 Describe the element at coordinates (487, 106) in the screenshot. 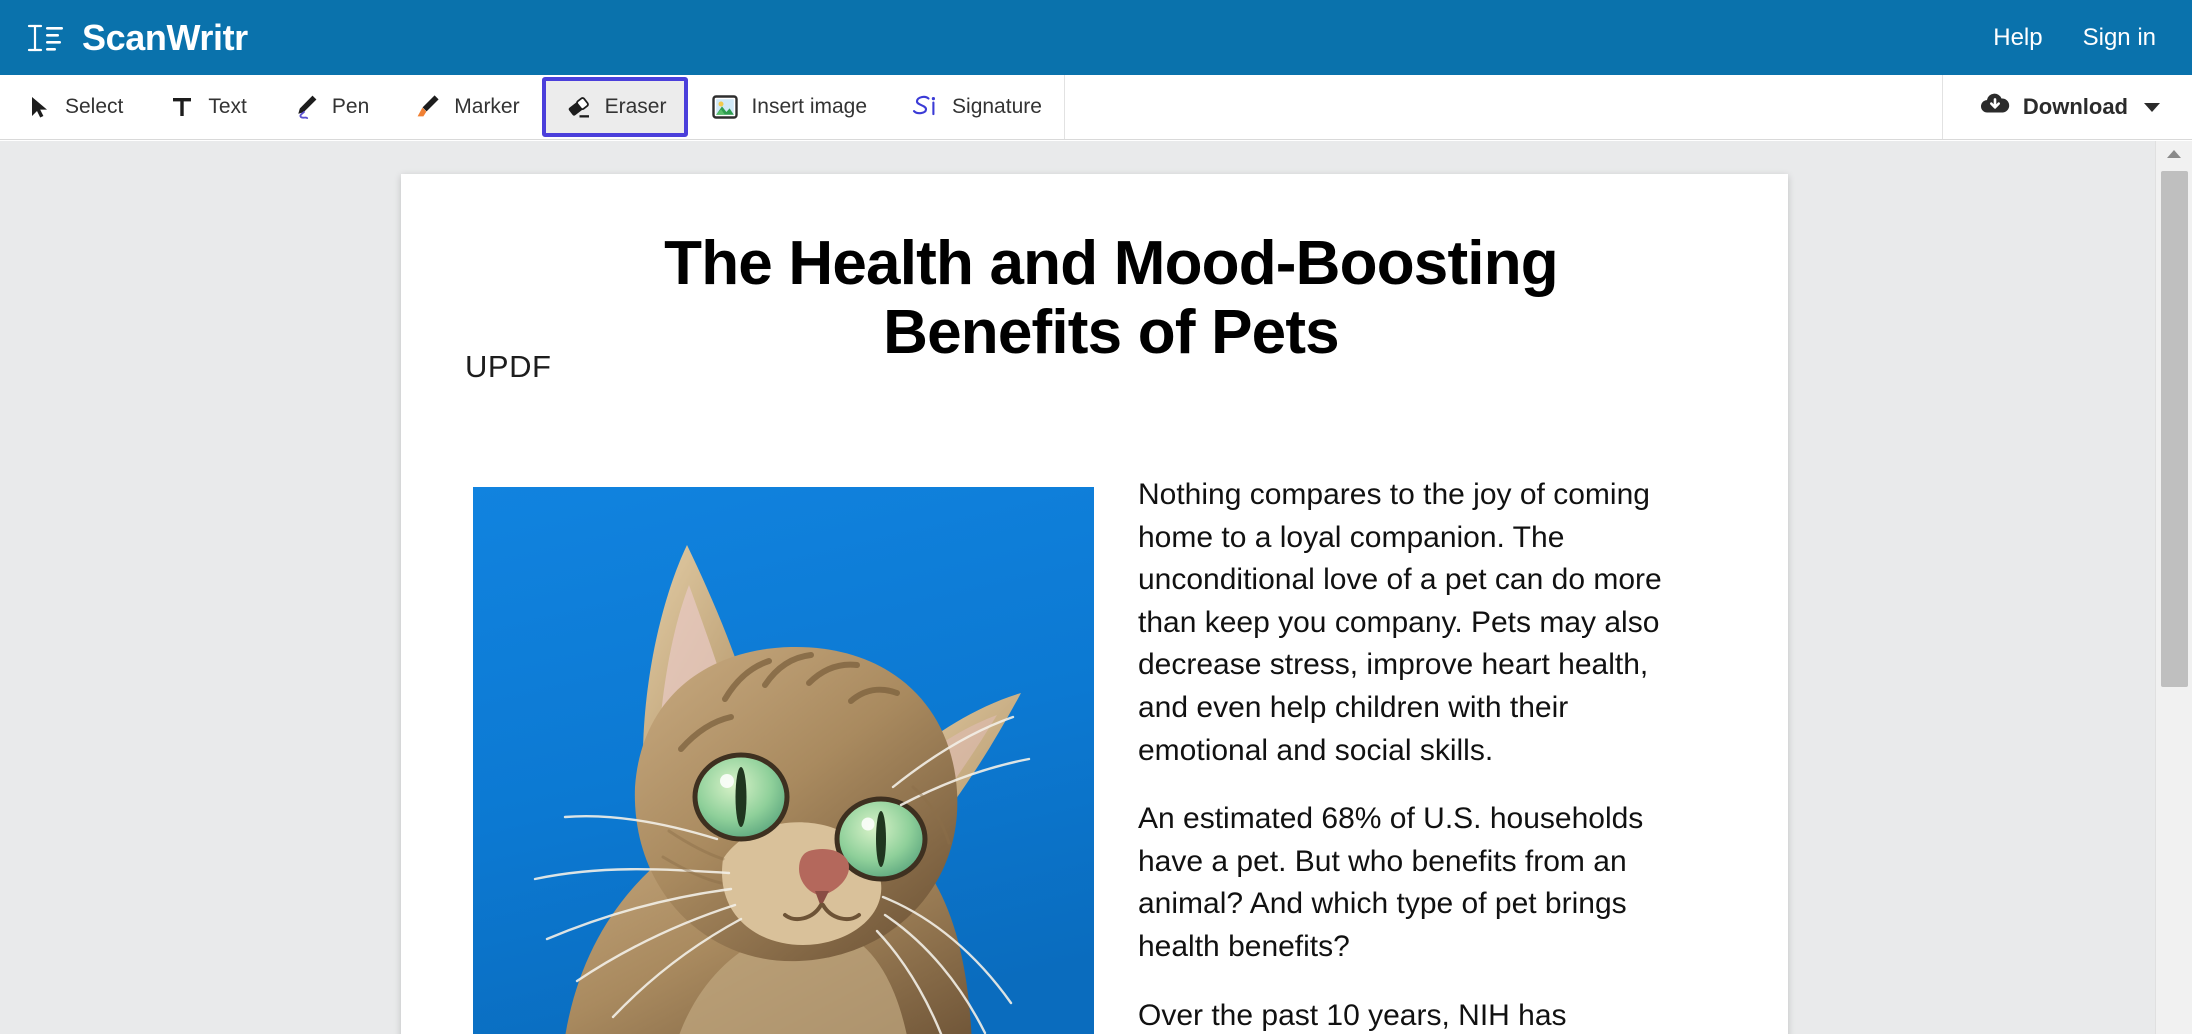

I see `tool-label-marker: Marker` at that location.